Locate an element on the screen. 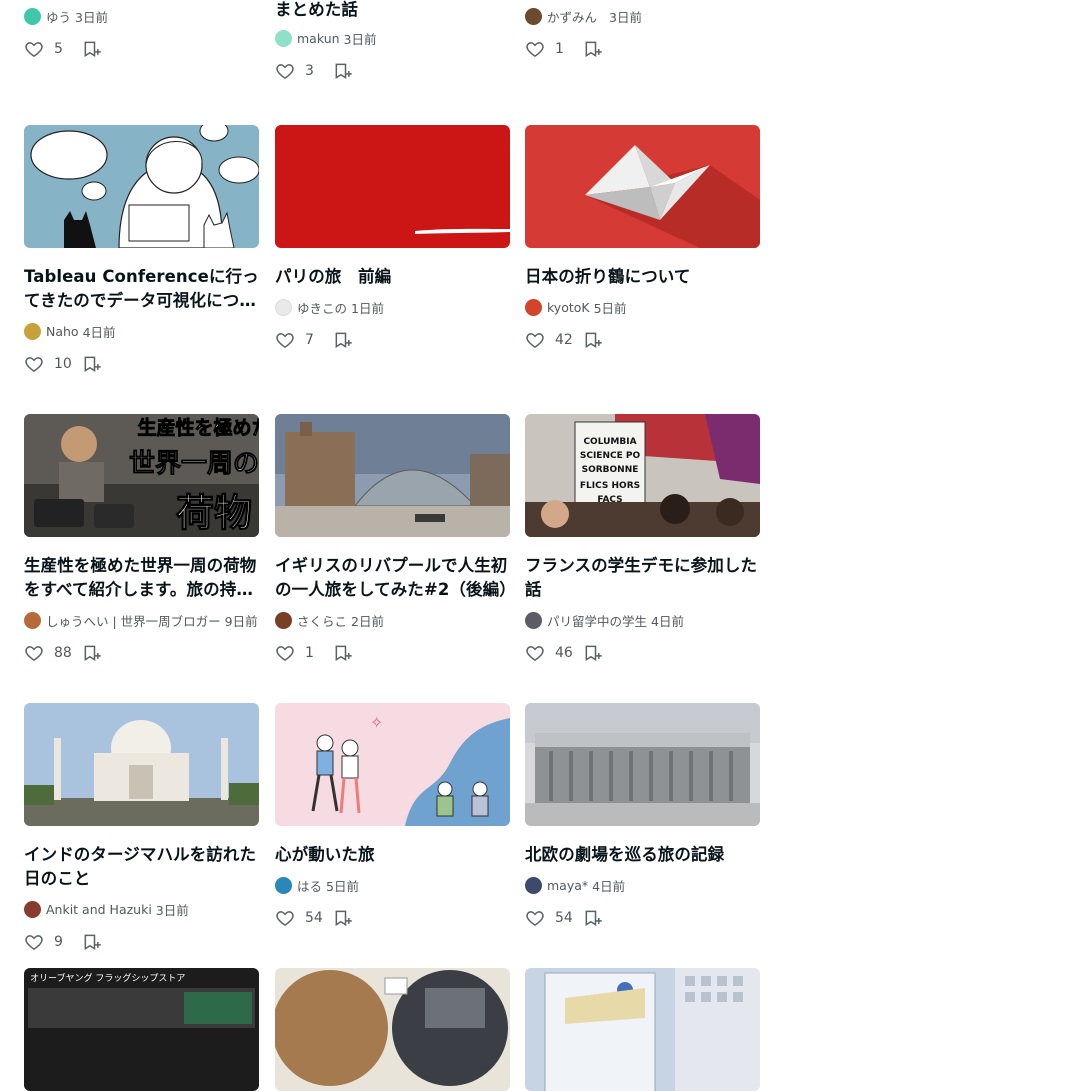  signboard-photo-thumbnail is located at coordinates (642, 1029).